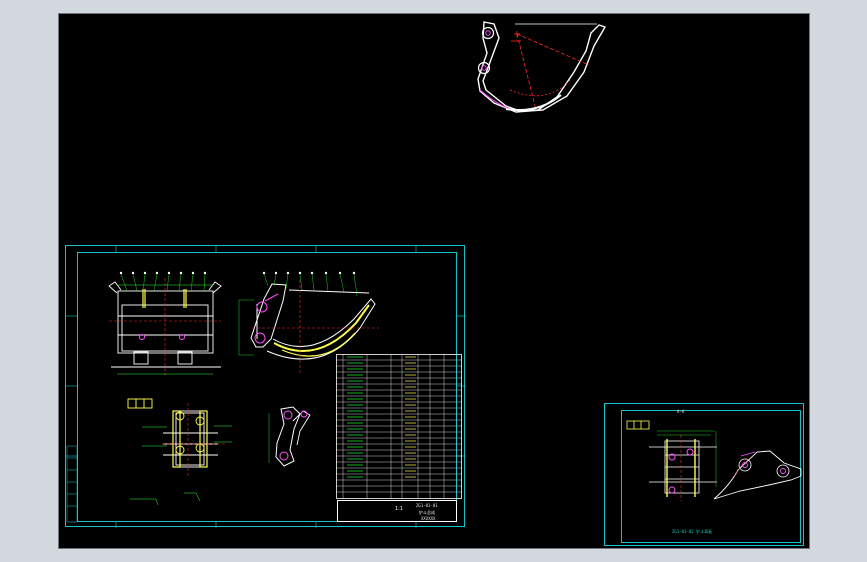 Image resolution: width=867 pixels, height=562 pixels. What do you see at coordinates (757, 475) in the screenshot?
I see `ear-plate-side-view` at bounding box center [757, 475].